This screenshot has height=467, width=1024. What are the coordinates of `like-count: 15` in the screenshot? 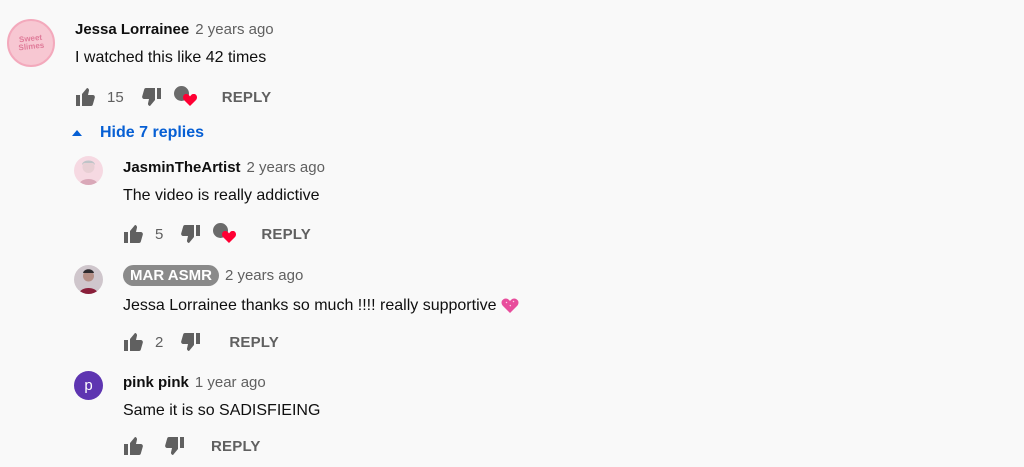 It's located at (115, 97).